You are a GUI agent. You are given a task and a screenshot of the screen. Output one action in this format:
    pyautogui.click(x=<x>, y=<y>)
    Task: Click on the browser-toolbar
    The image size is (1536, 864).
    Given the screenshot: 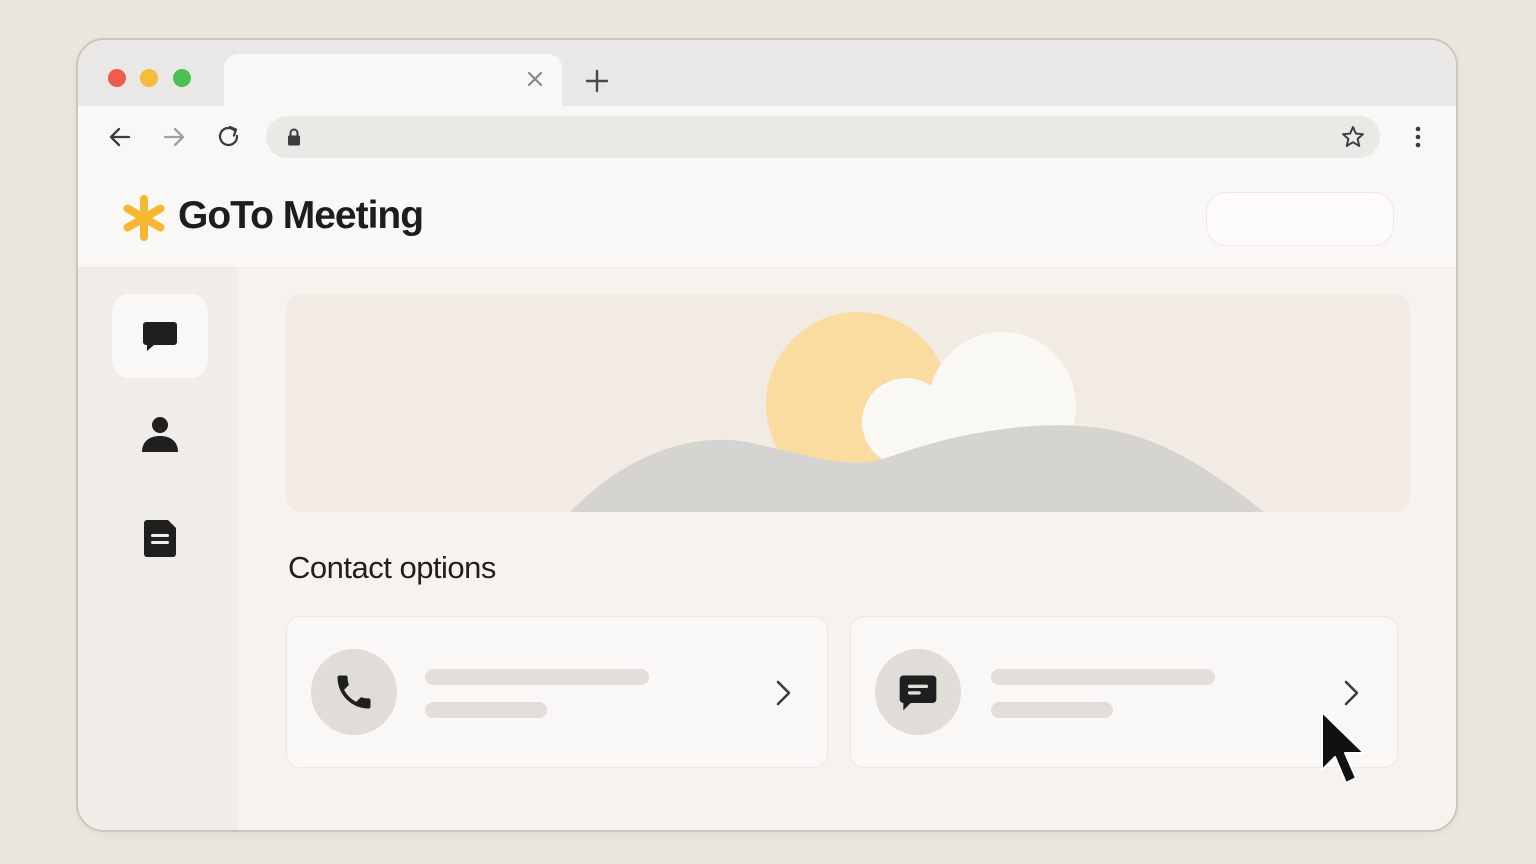 What is the action you would take?
    pyautogui.click(x=767, y=137)
    